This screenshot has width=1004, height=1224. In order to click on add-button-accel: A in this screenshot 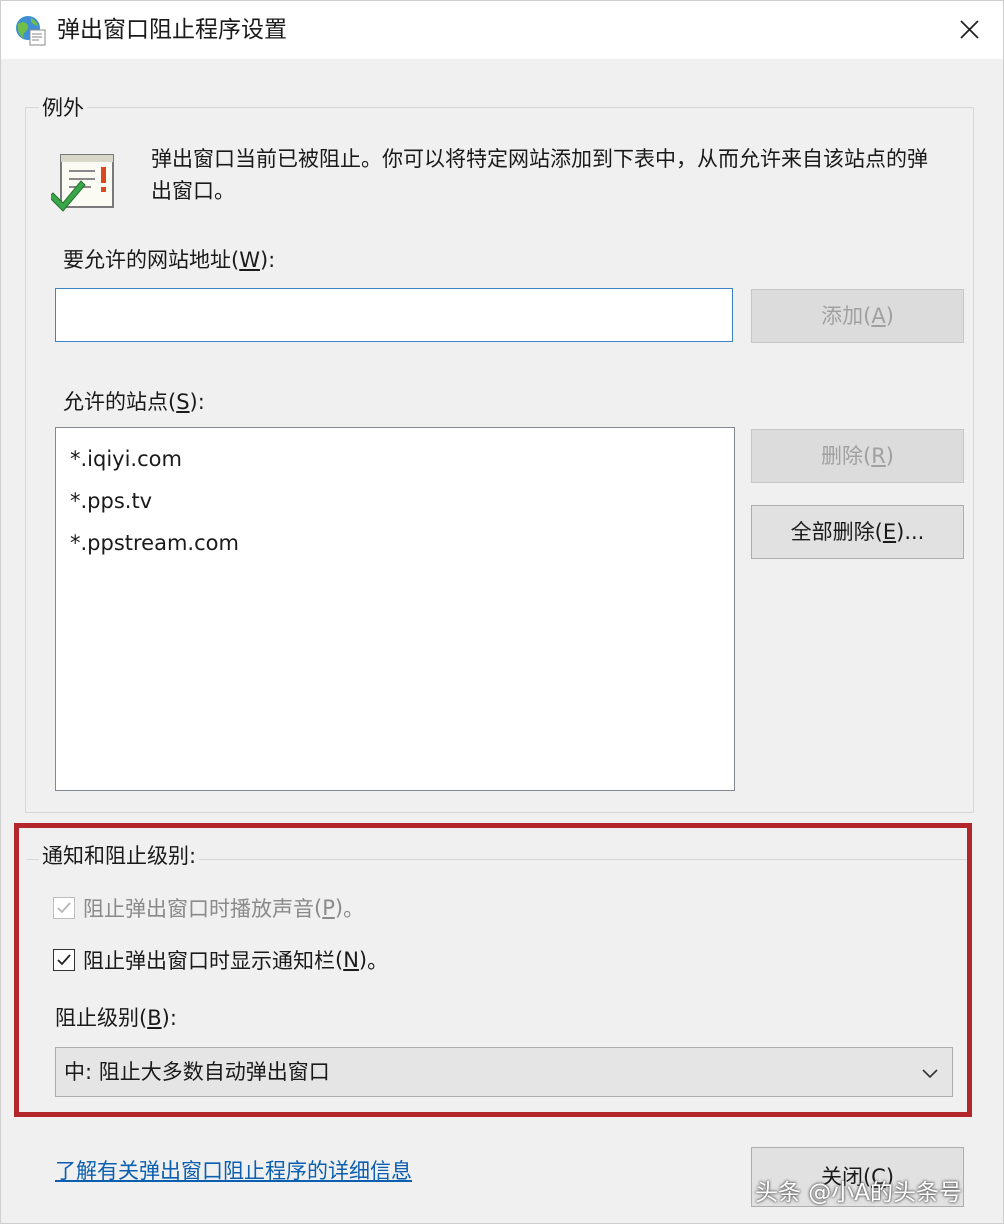, I will do `click(878, 316)`.